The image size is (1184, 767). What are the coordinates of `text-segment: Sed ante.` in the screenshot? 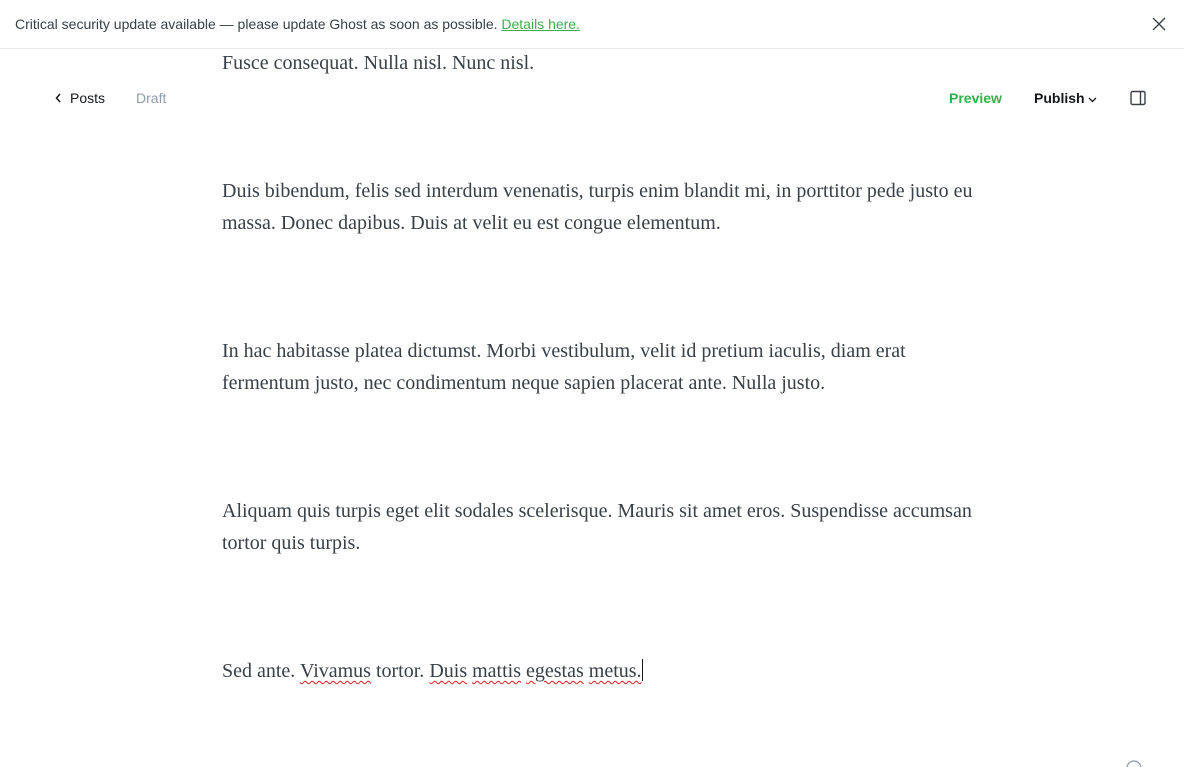 It's located at (261, 671).